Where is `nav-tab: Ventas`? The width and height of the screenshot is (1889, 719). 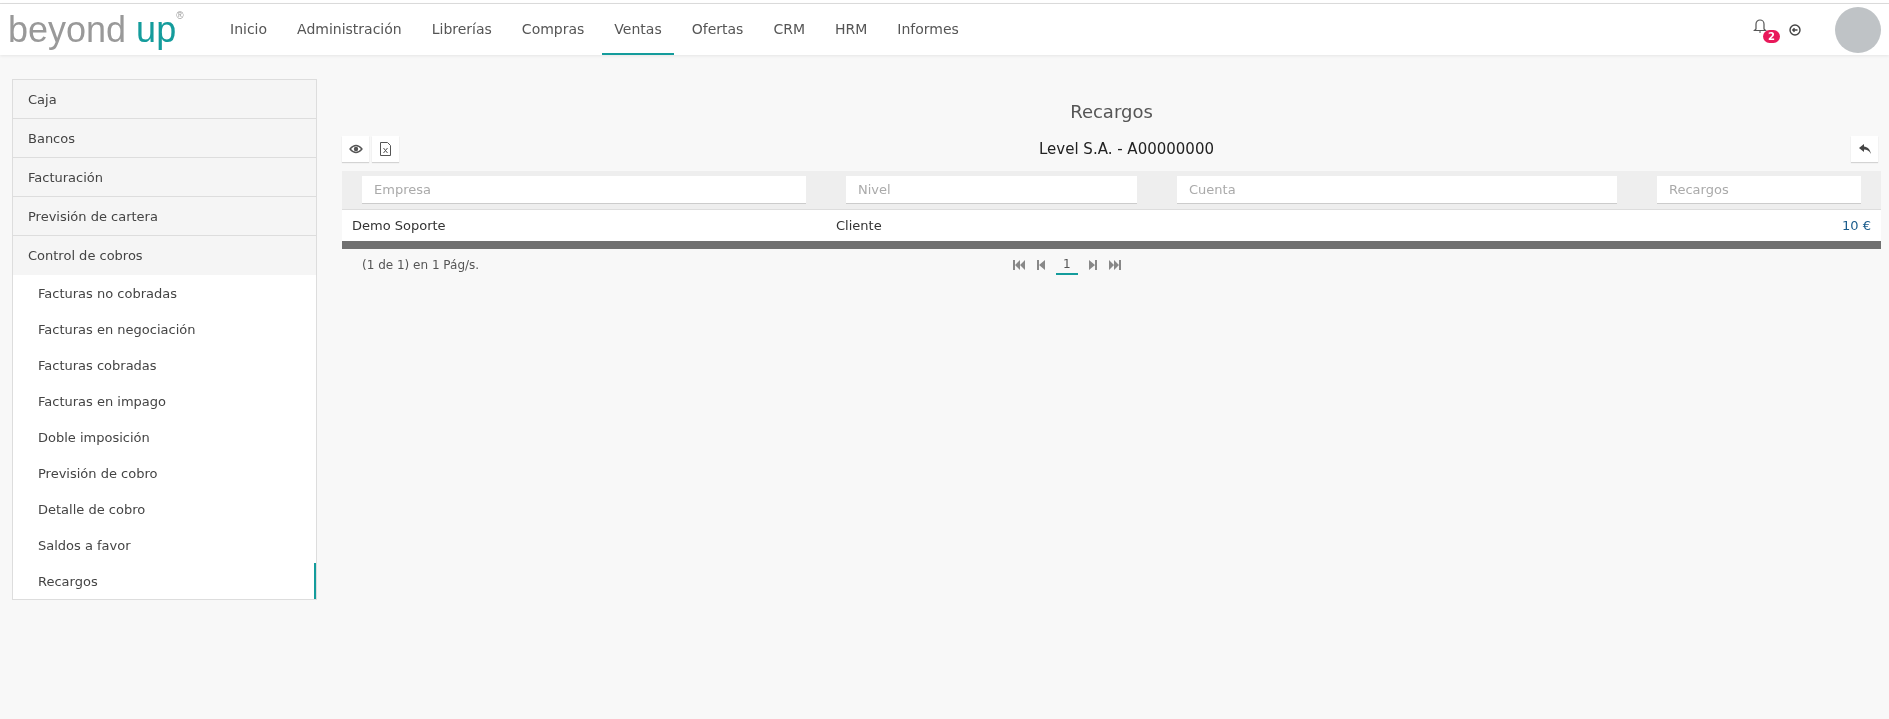
nav-tab: Ventas is located at coordinates (638, 29).